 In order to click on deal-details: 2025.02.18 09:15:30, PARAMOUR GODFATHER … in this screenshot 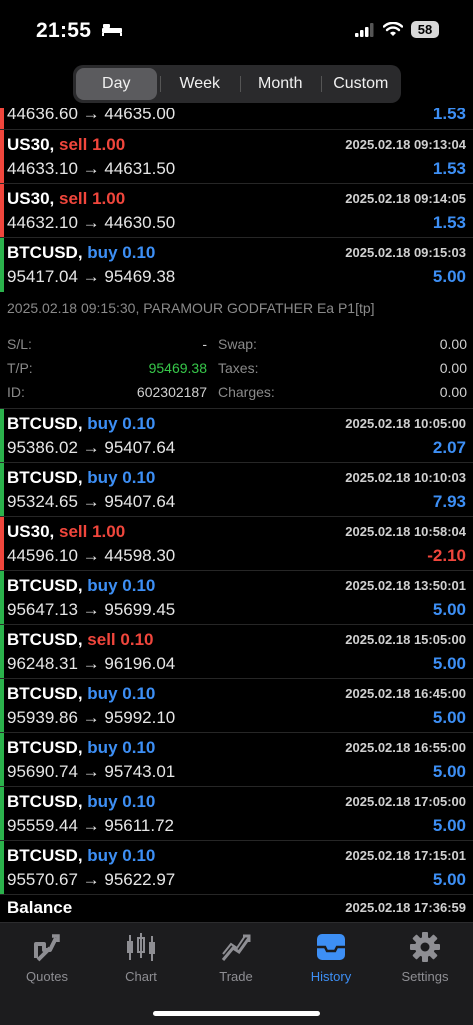, I will do `click(236, 350)`.